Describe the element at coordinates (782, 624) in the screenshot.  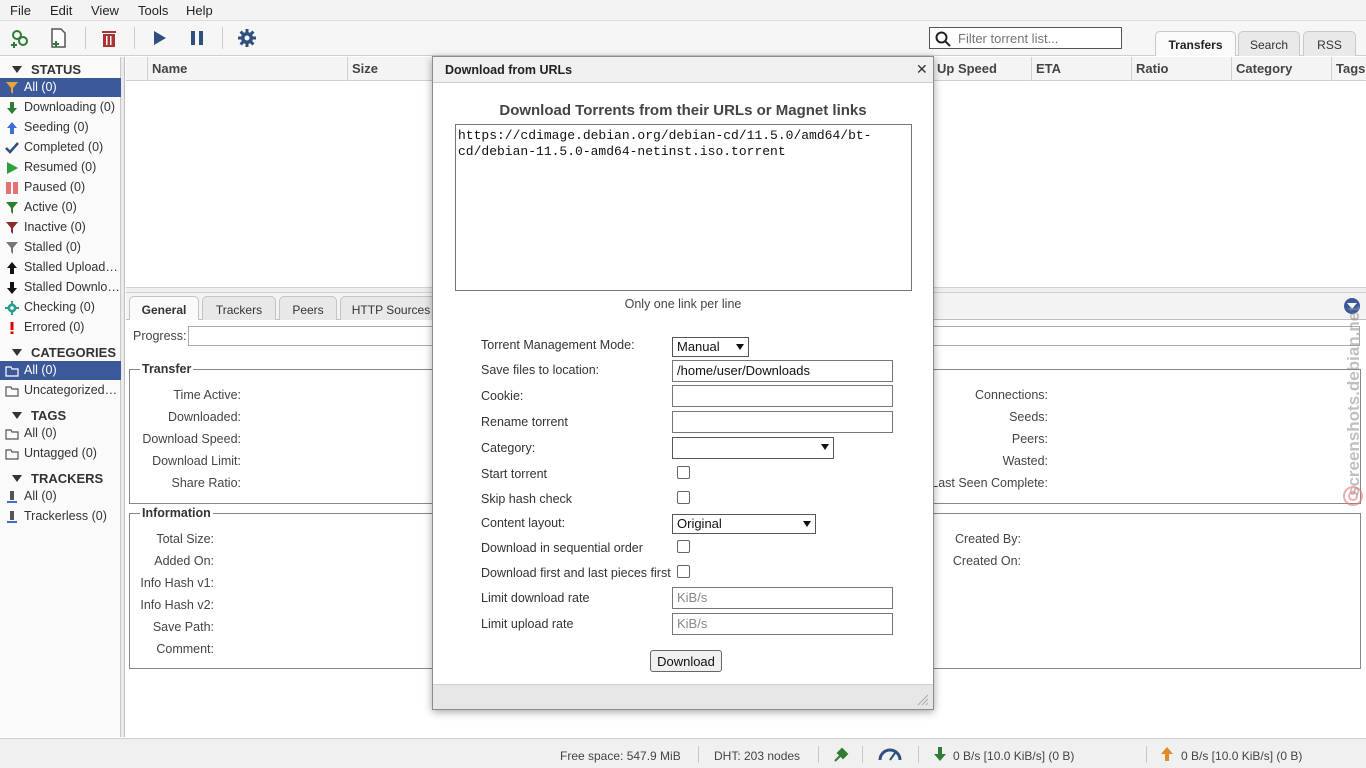
I see `limit-upload-input: KiB/s` at that location.